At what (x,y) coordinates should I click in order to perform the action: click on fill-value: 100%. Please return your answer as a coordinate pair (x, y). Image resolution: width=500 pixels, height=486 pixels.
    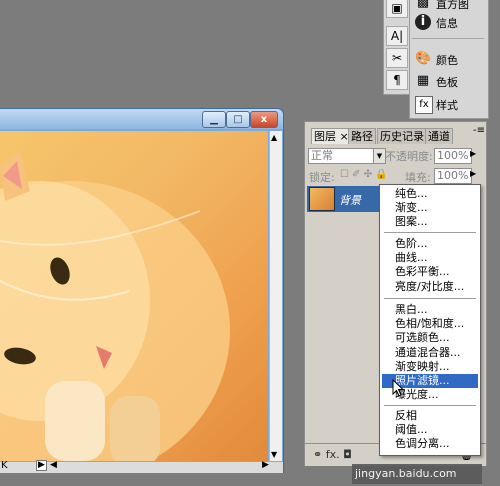
    Looking at the image, I should click on (453, 175).